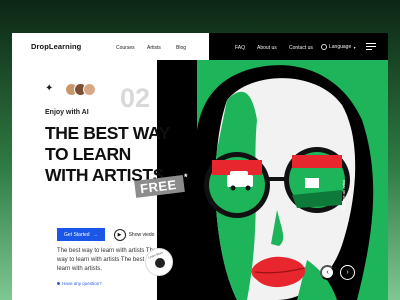 The height and width of the screenshot is (300, 400). Describe the element at coordinates (80, 89) in the screenshot. I see `avatar-group` at that location.